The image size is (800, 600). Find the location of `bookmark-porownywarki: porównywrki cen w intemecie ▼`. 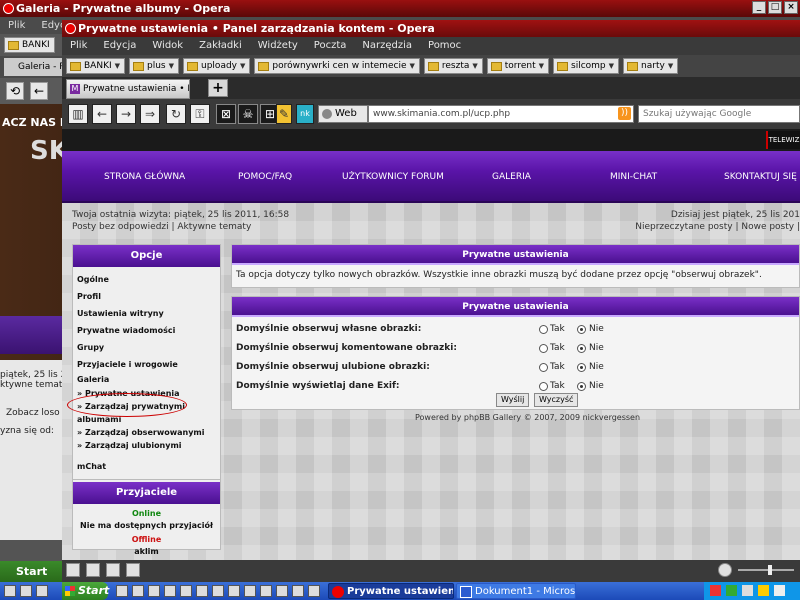

bookmark-porownywarki: porównywrki cen w intemecie ▼ is located at coordinates (337, 66).